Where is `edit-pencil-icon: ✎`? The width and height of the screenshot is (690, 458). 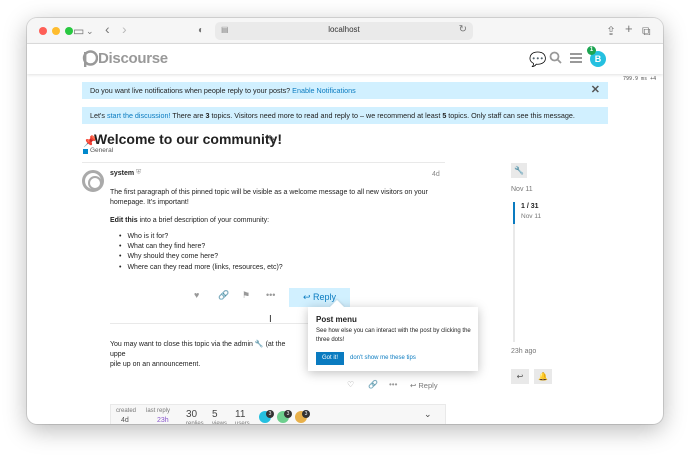 edit-pencil-icon: ✎ is located at coordinates (271, 139).